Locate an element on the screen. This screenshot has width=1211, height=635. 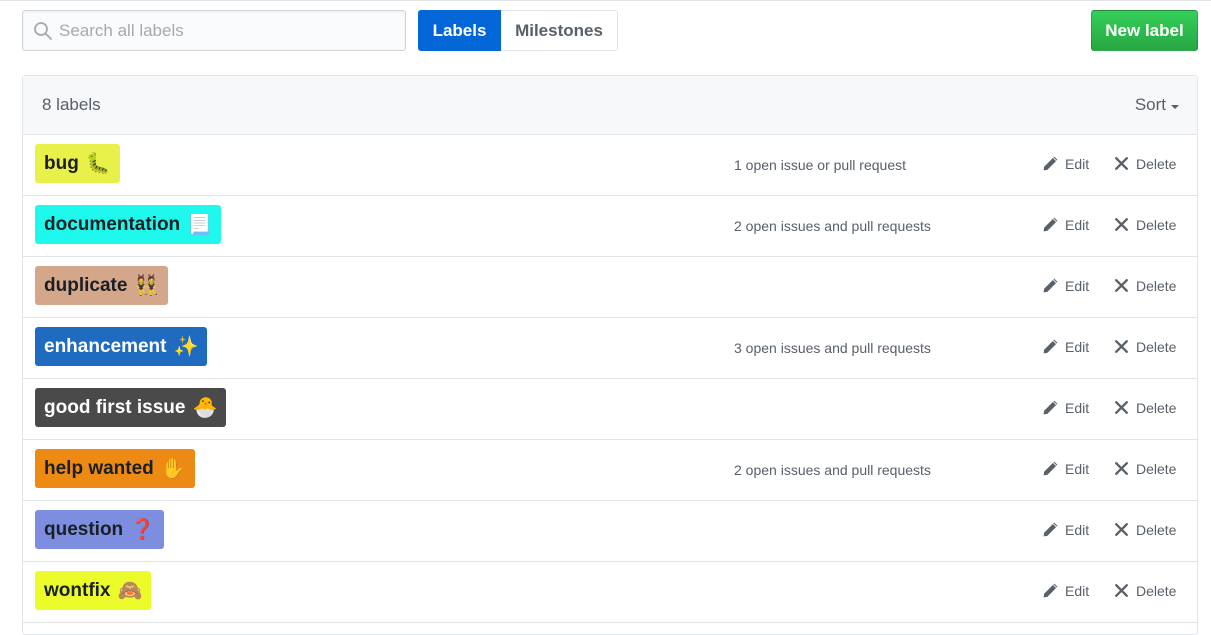
label-6-pill: question ❓ is located at coordinates (100, 529).